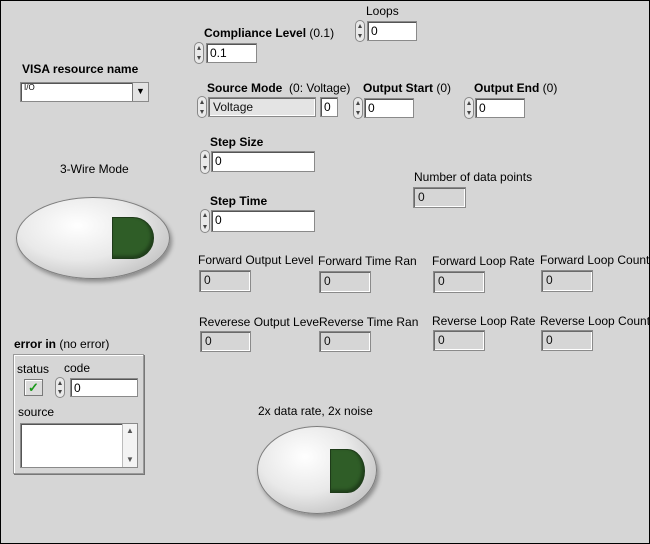 The width and height of the screenshot is (650, 544). What do you see at coordinates (130, 431) in the screenshot?
I see `scroll-up-icon: ▲` at bounding box center [130, 431].